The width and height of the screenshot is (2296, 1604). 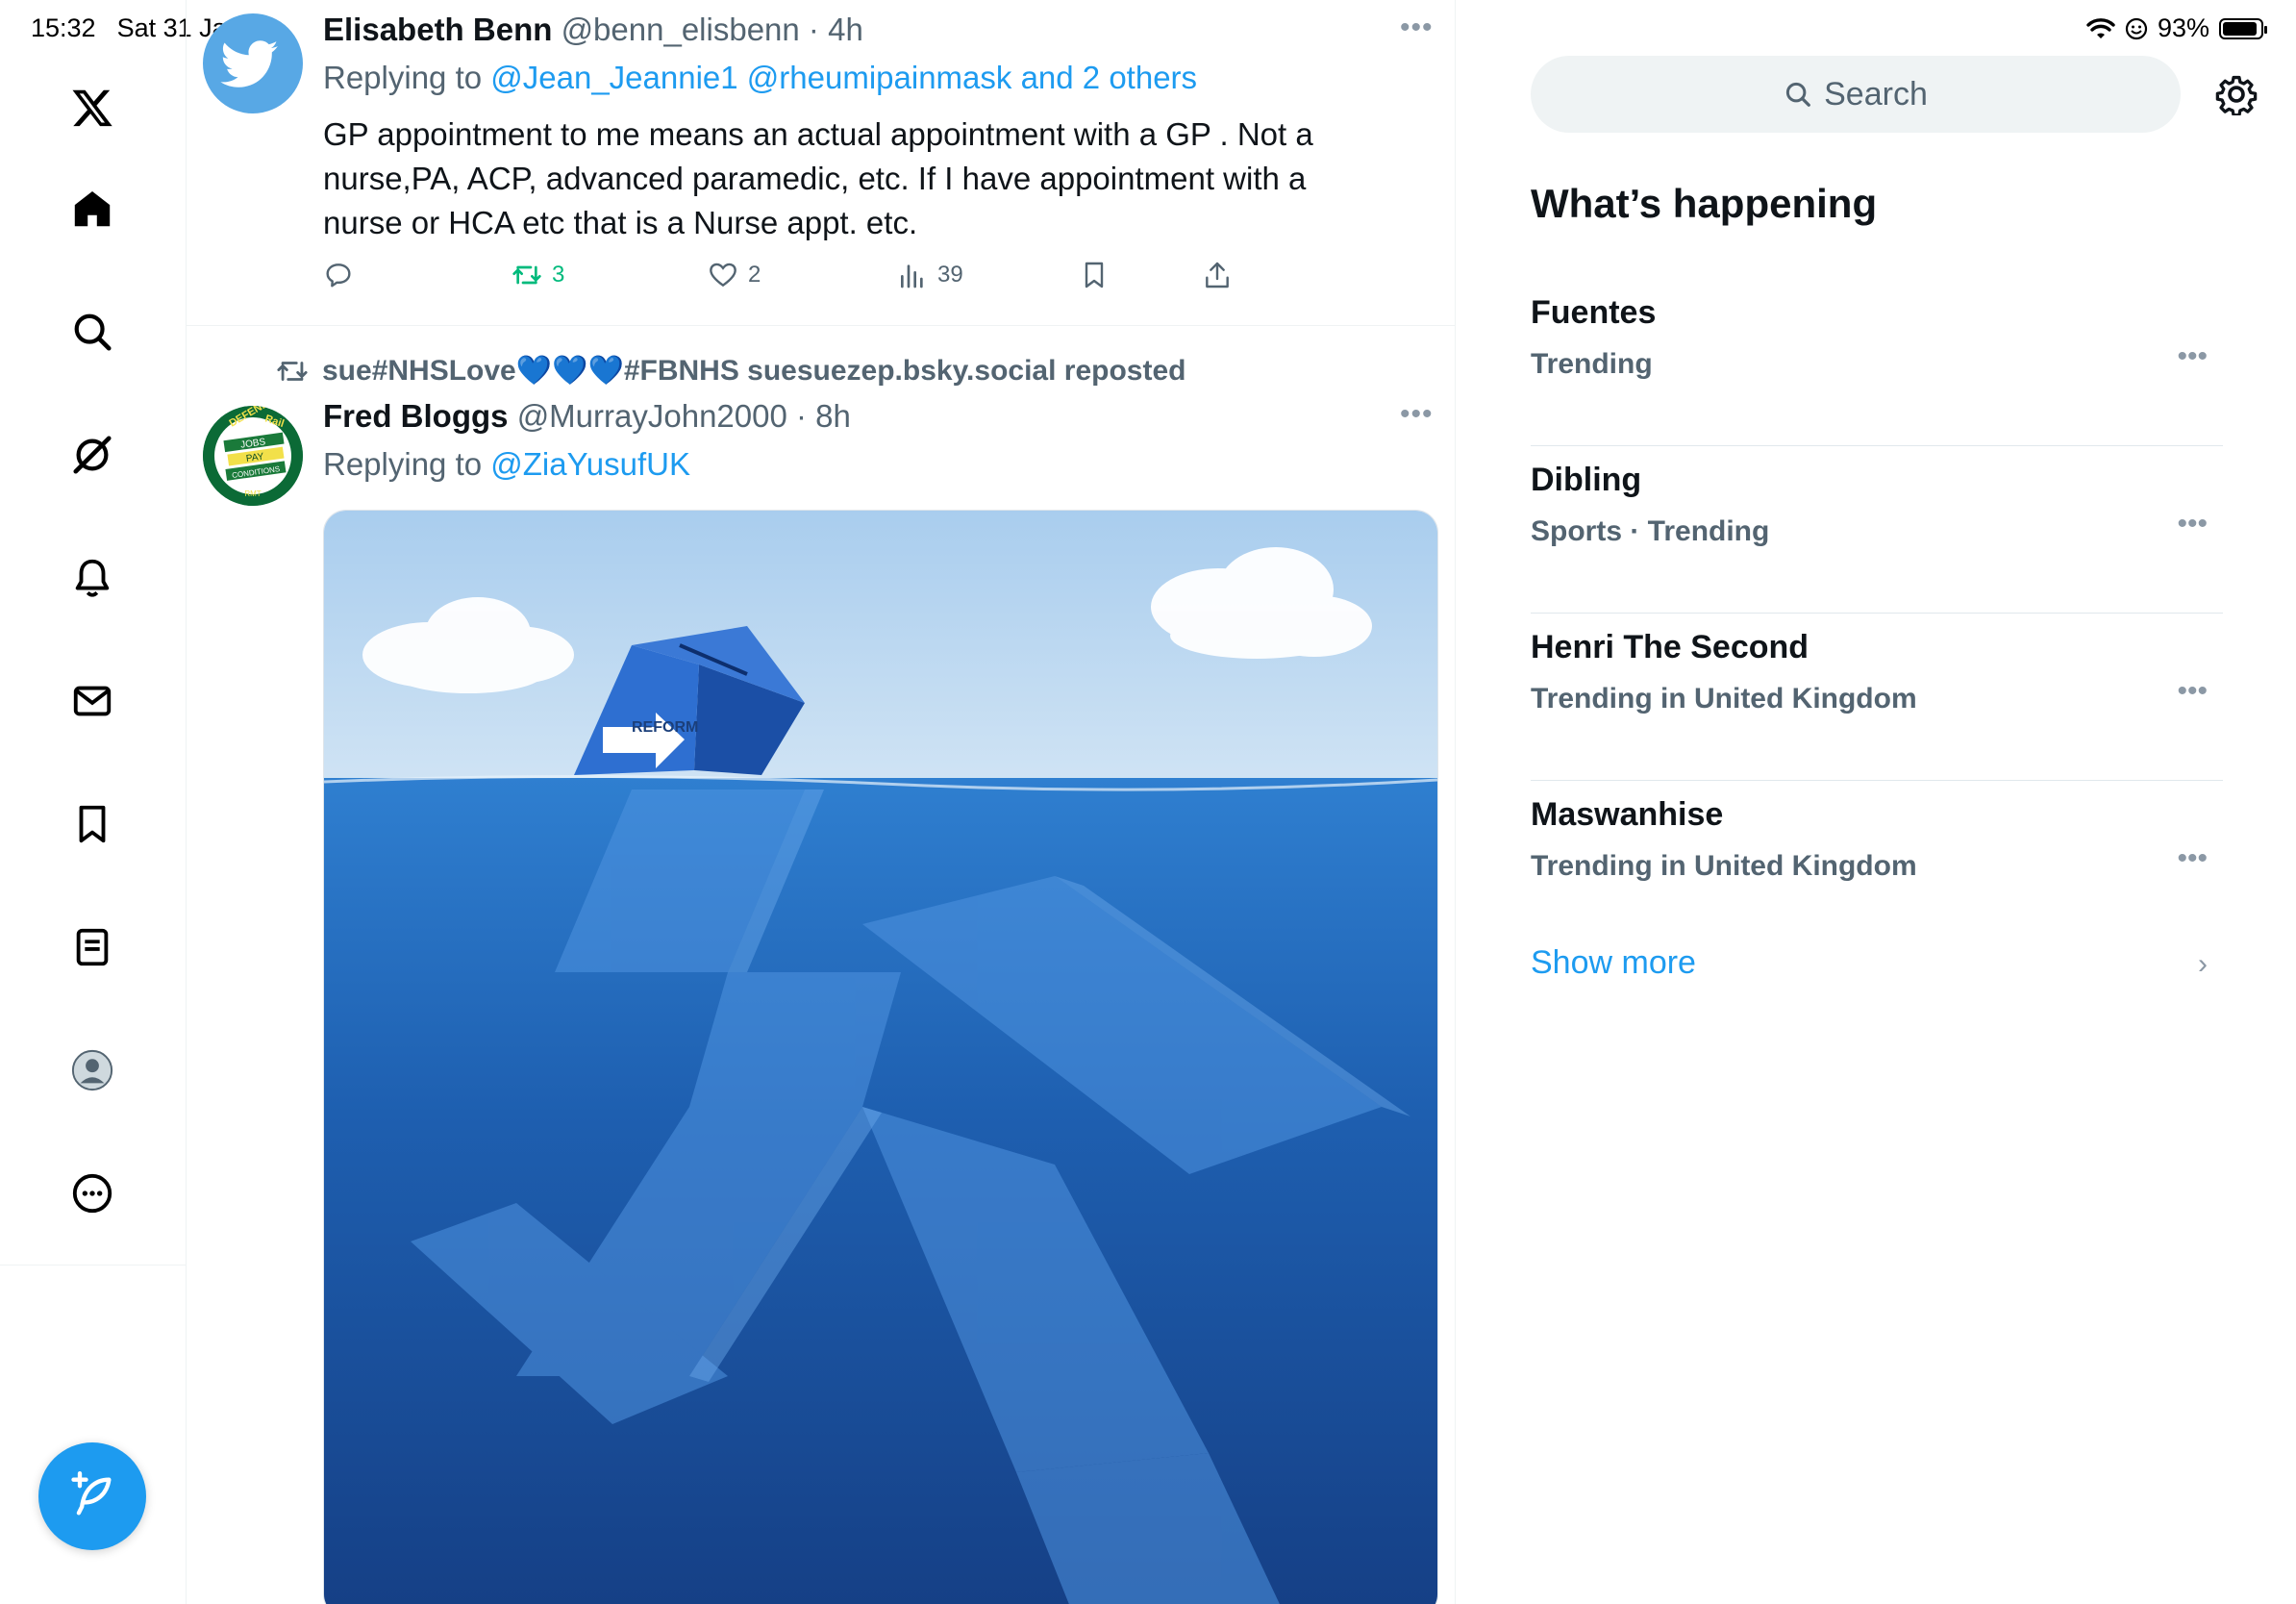 What do you see at coordinates (1594, 312) in the screenshot?
I see `trend-name: Fuentes` at bounding box center [1594, 312].